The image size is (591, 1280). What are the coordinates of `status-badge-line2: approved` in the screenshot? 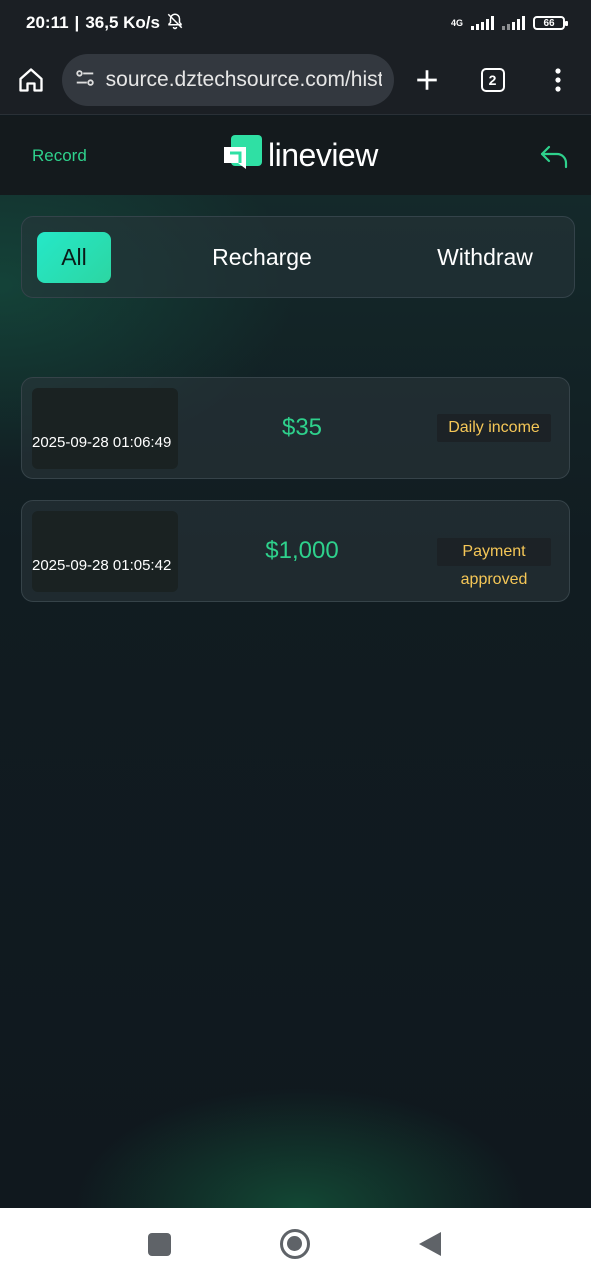 It's located at (494, 579).